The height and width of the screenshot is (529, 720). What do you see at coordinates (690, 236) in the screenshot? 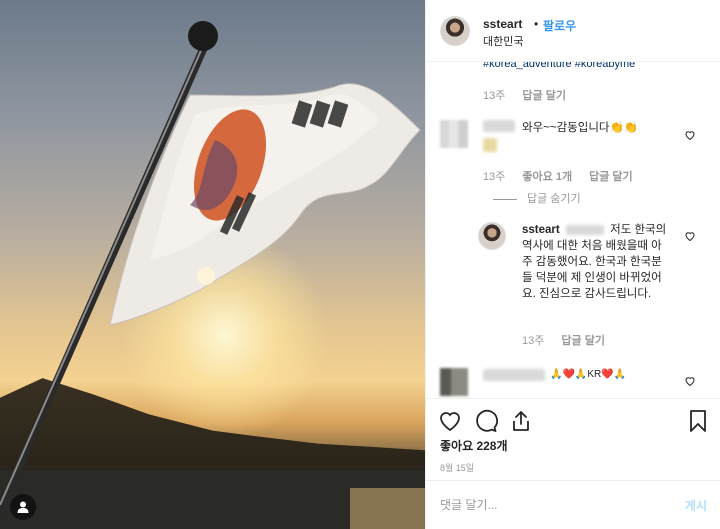
I see `reply-like-heart-icon` at bounding box center [690, 236].